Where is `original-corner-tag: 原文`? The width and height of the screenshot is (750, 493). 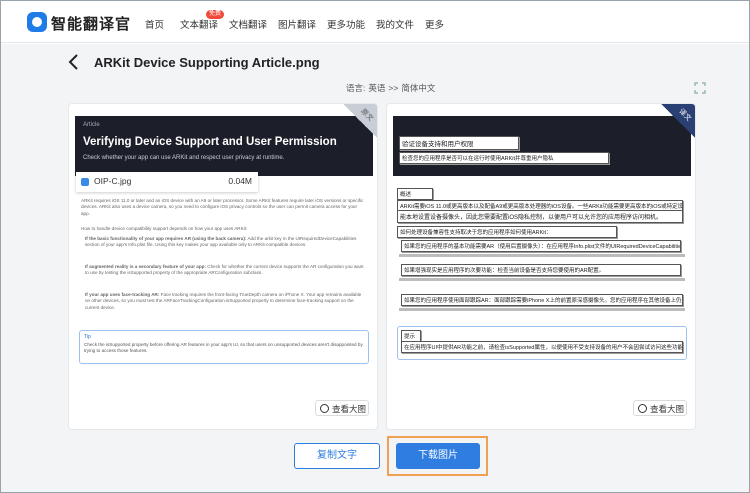 original-corner-tag: 原文 is located at coordinates (360, 121).